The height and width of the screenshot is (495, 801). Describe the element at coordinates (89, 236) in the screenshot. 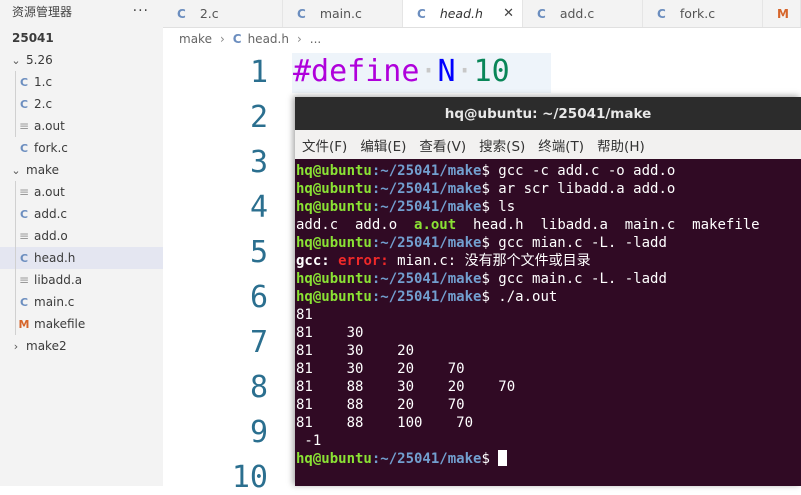

I see `tree-item-add-o: ≡ add.o` at that location.